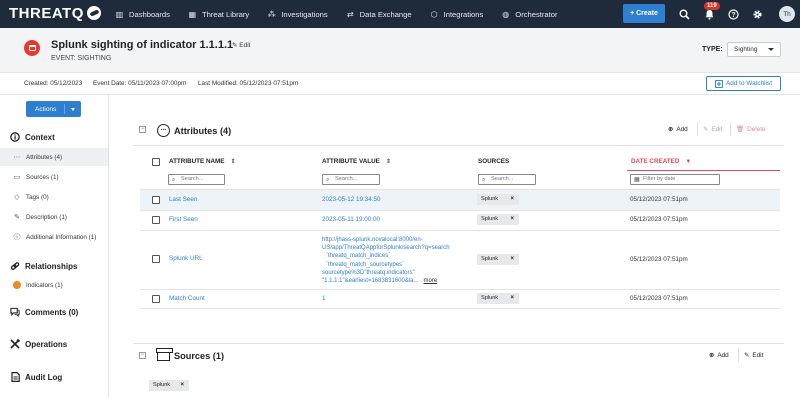 The height and width of the screenshot is (397, 800). What do you see at coordinates (81, 58) in the screenshot?
I see `object-type-subtitle: EVENT: SIGHTING` at bounding box center [81, 58].